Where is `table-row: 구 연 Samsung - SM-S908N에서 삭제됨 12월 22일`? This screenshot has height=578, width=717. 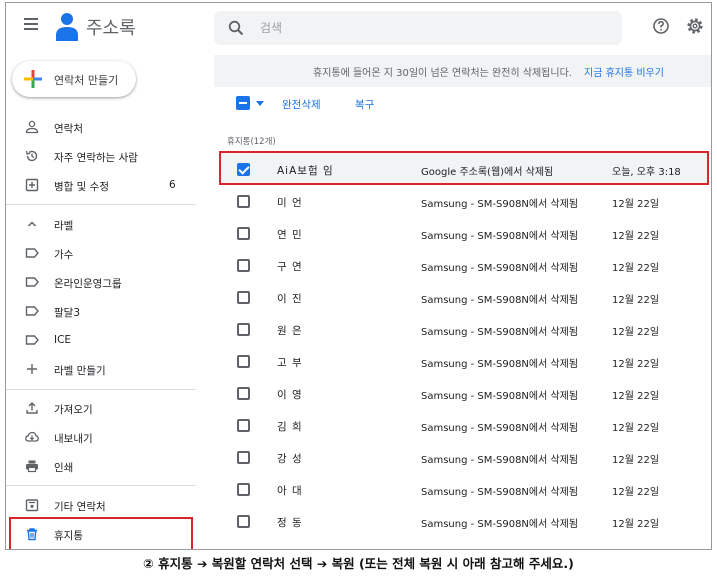 table-row: 구 연 Samsung - SM-S908N에서 삭제됨 12월 22일 is located at coordinates (464, 265).